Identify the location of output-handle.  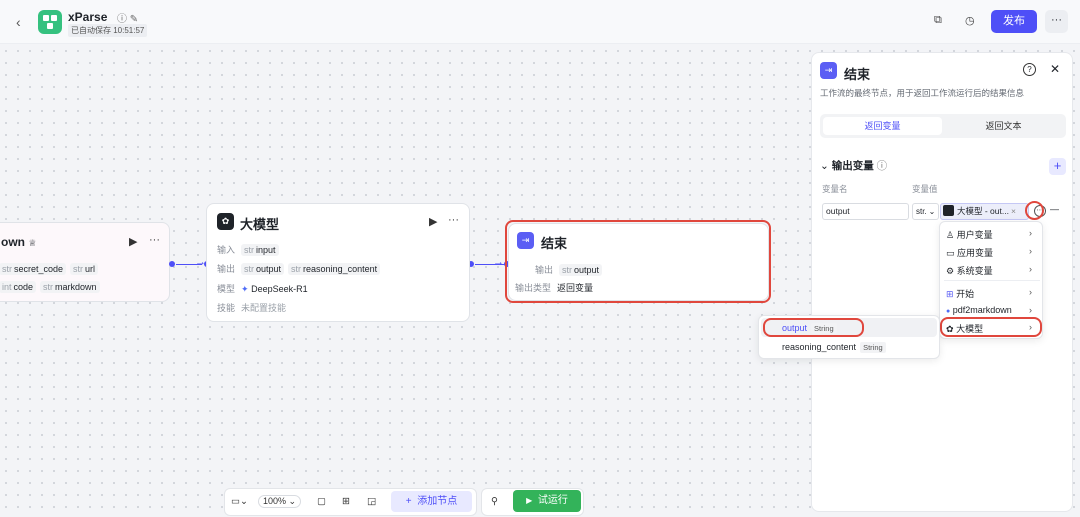
(172, 264).